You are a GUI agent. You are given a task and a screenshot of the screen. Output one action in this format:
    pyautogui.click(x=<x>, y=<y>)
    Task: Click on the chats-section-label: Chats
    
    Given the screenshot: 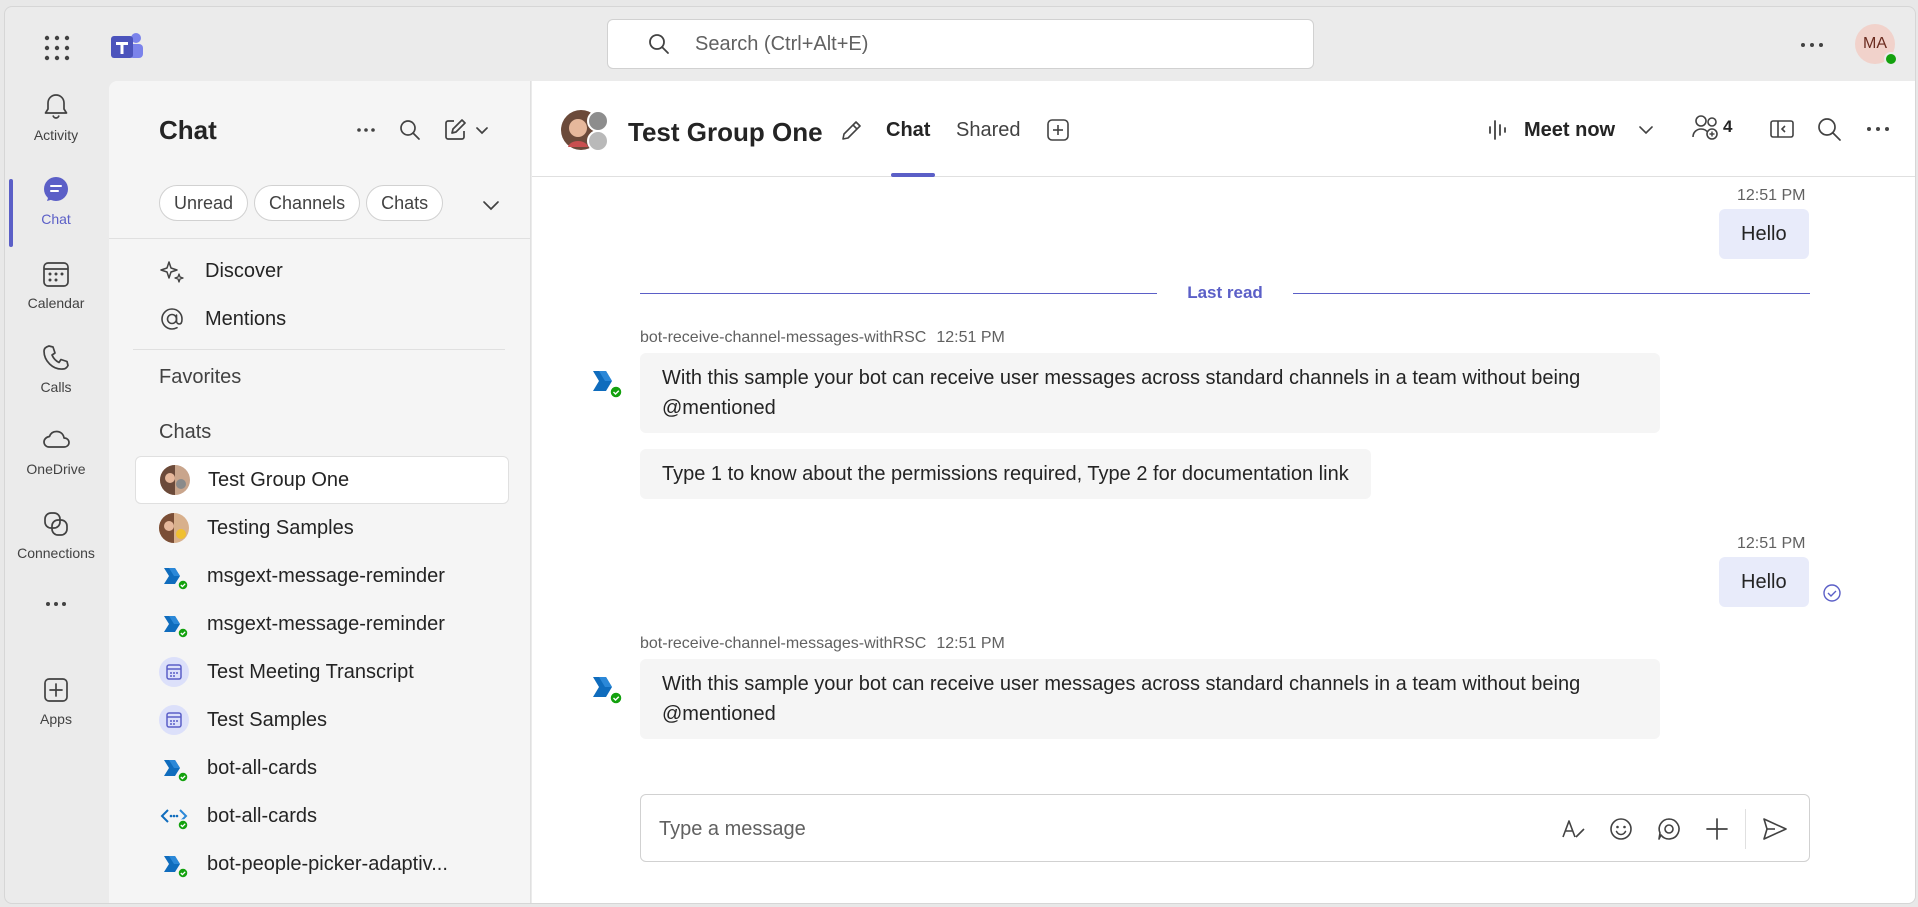 What is the action you would take?
    pyautogui.click(x=185, y=432)
    